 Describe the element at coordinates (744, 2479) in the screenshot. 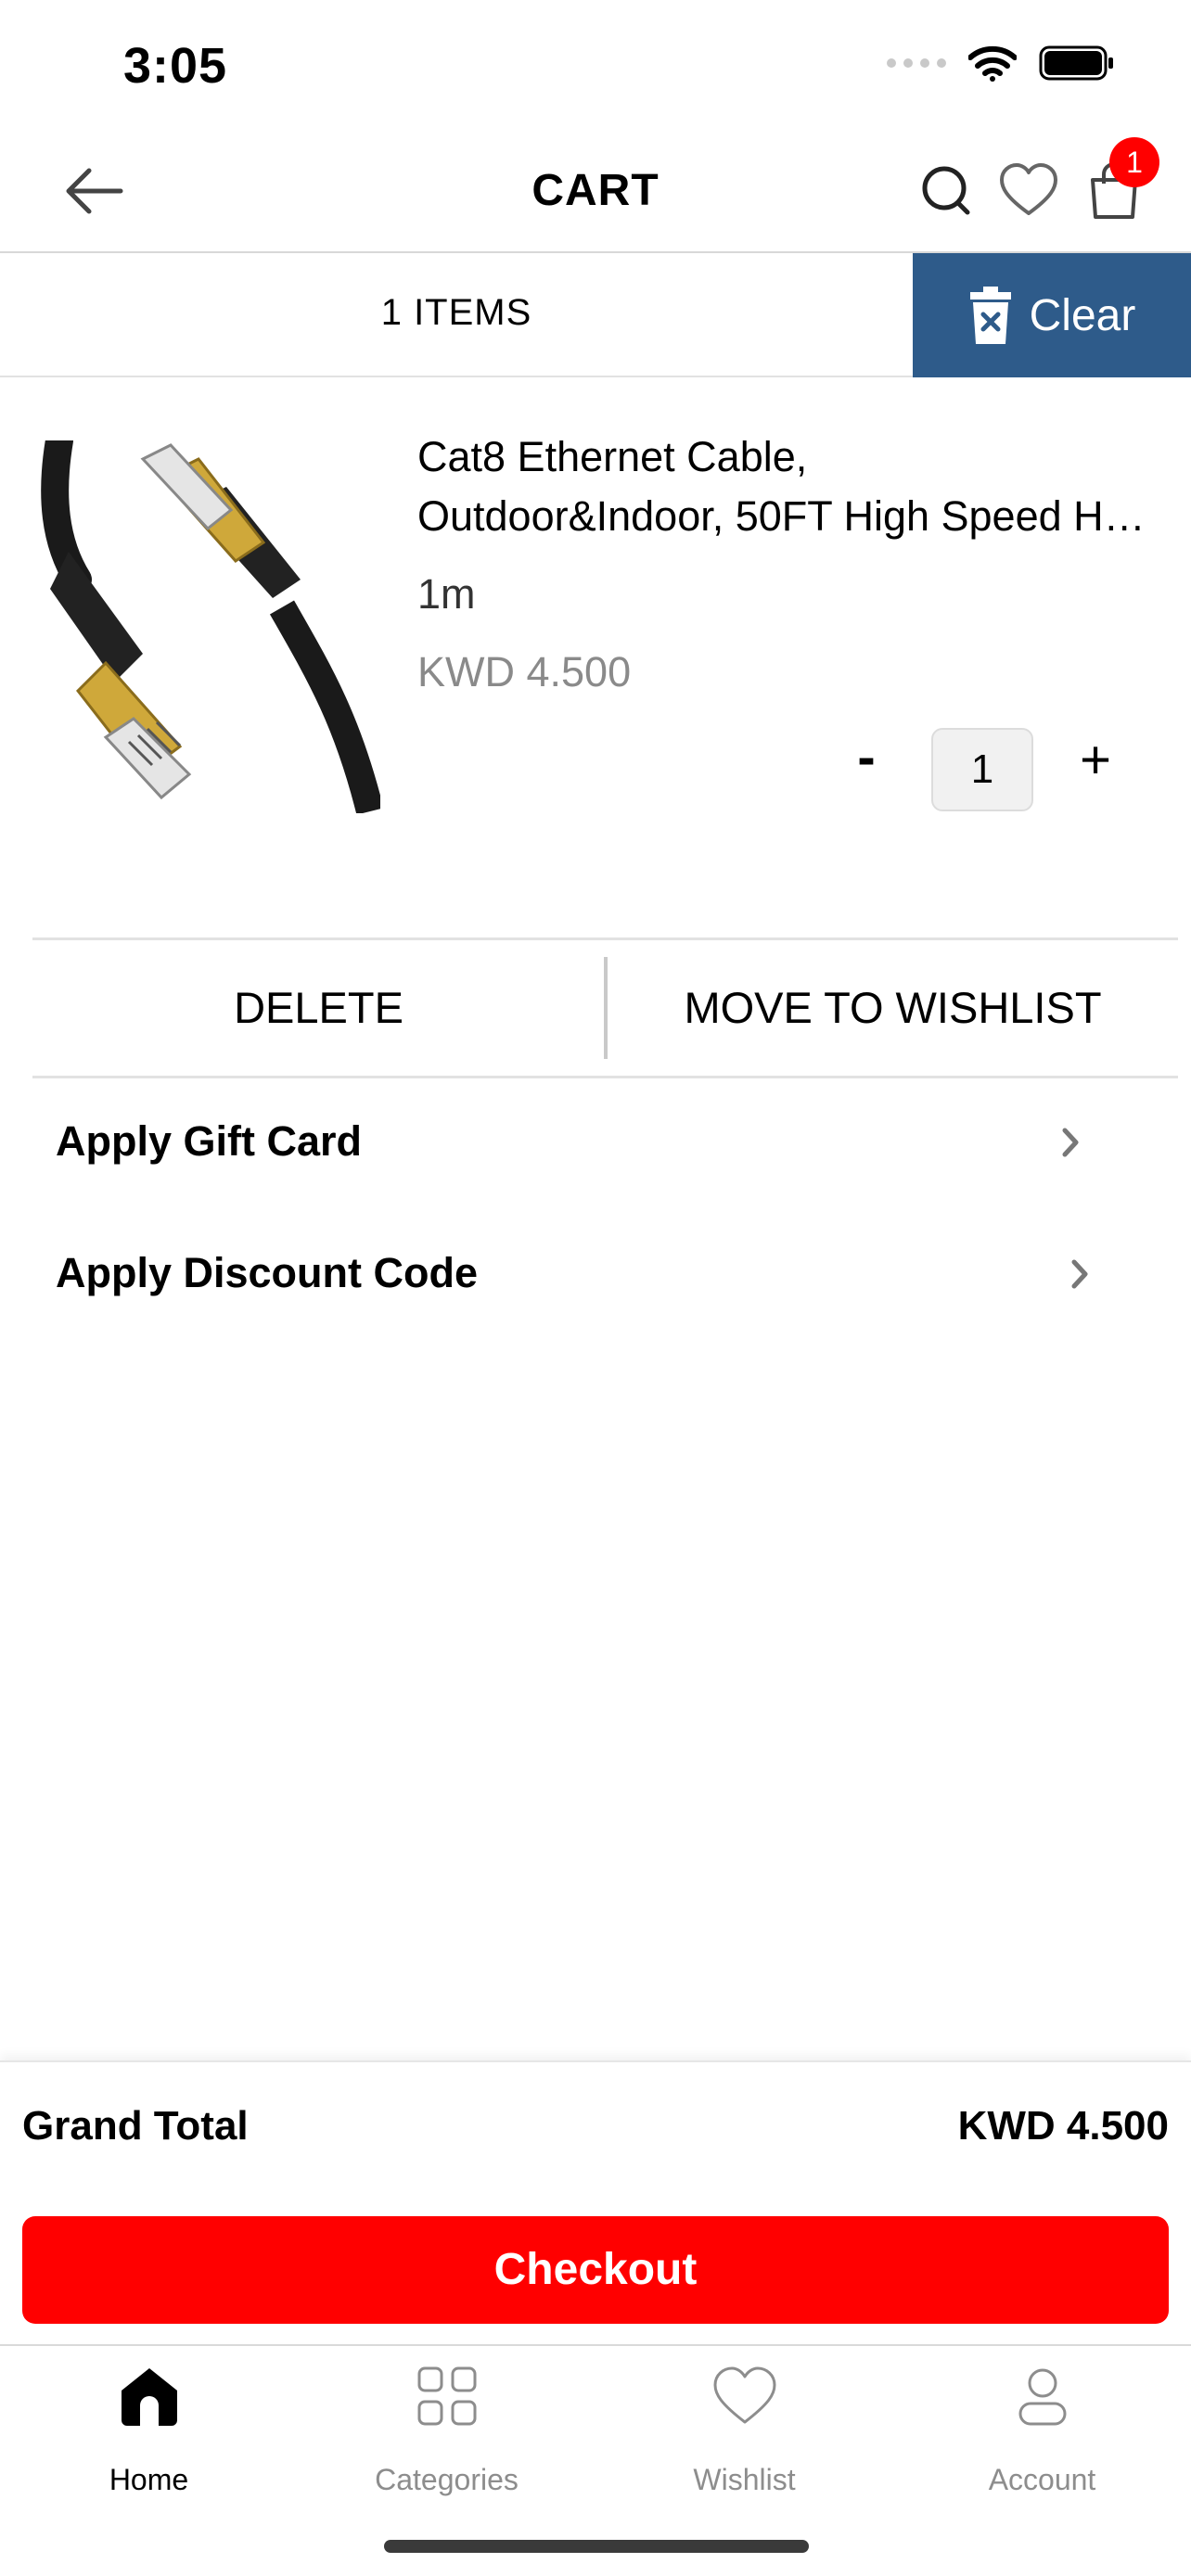

I see `tab-label: Wishlist` at that location.